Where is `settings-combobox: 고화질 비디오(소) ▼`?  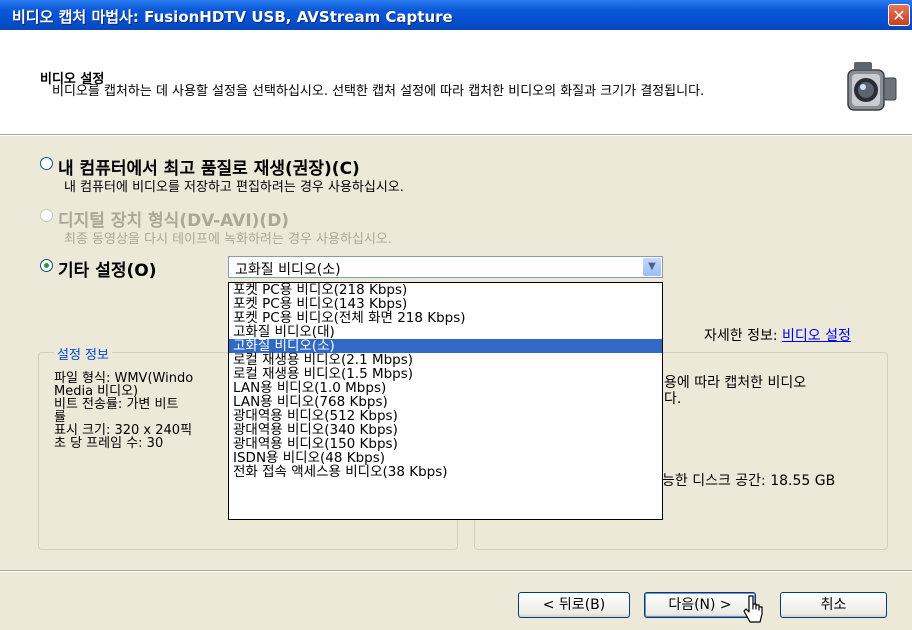
settings-combobox: 고화질 비디오(소) ▼ is located at coordinates (445, 267).